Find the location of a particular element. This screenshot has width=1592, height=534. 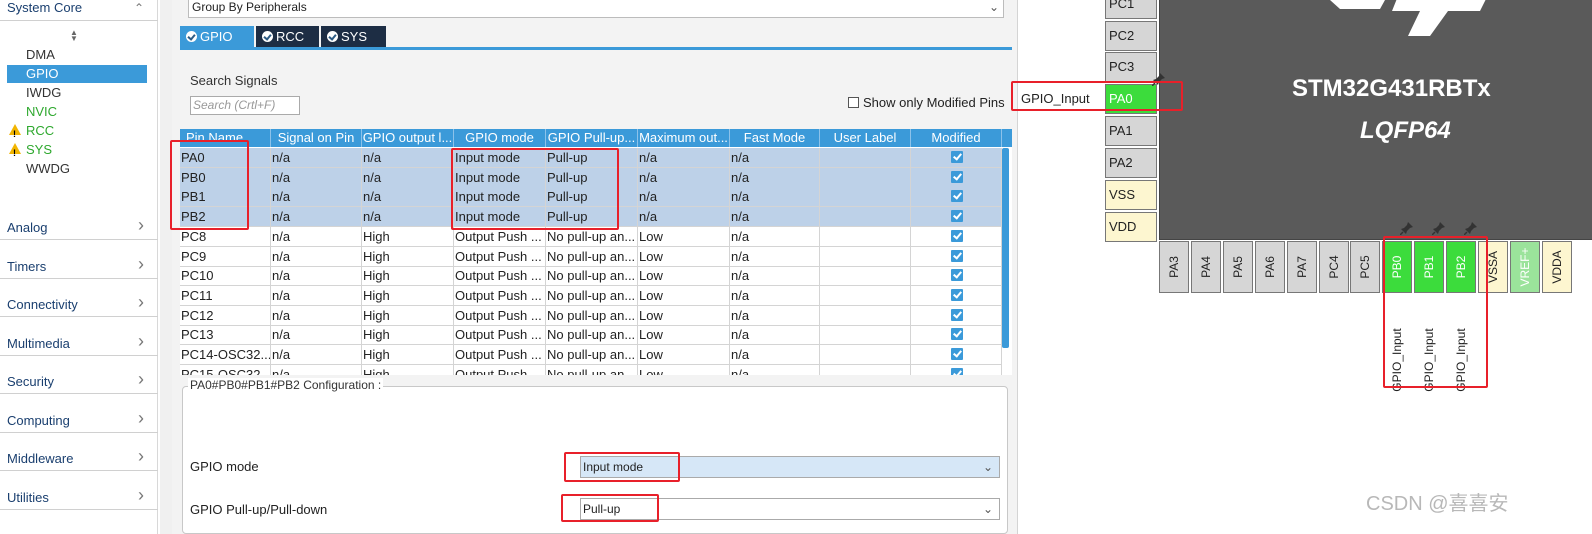

pin-pa5: PA5 is located at coordinates (1237, 267).